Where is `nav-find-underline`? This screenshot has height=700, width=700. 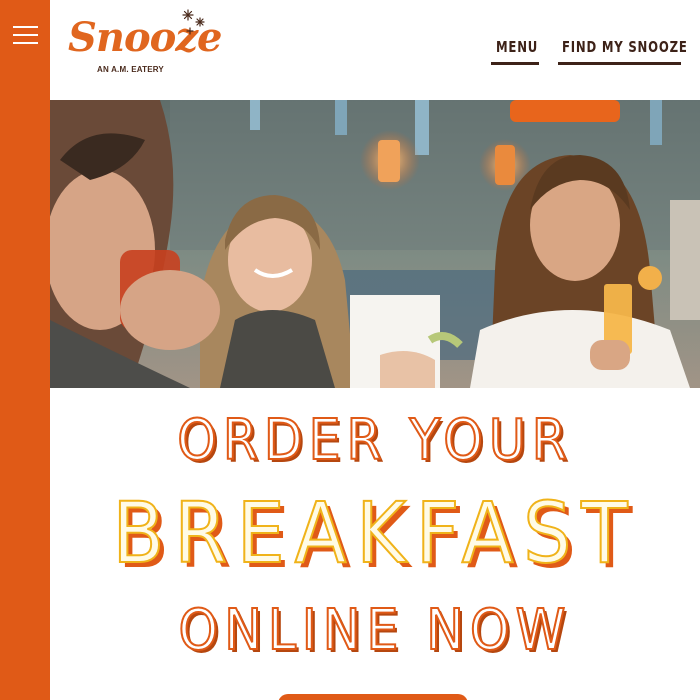 nav-find-underline is located at coordinates (619, 63).